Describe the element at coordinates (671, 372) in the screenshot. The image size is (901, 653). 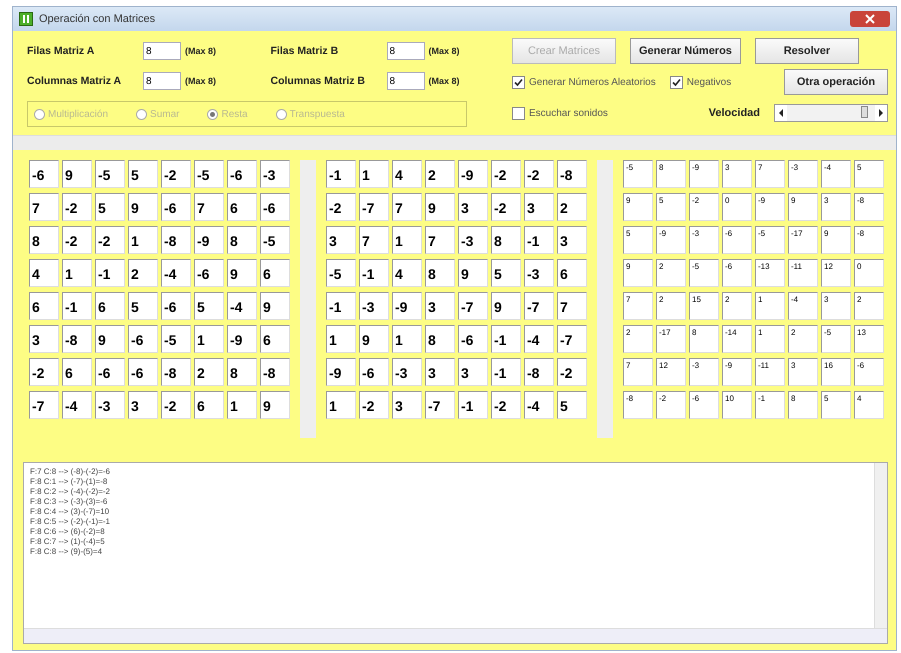
I see `matrix-cell: 12` at that location.